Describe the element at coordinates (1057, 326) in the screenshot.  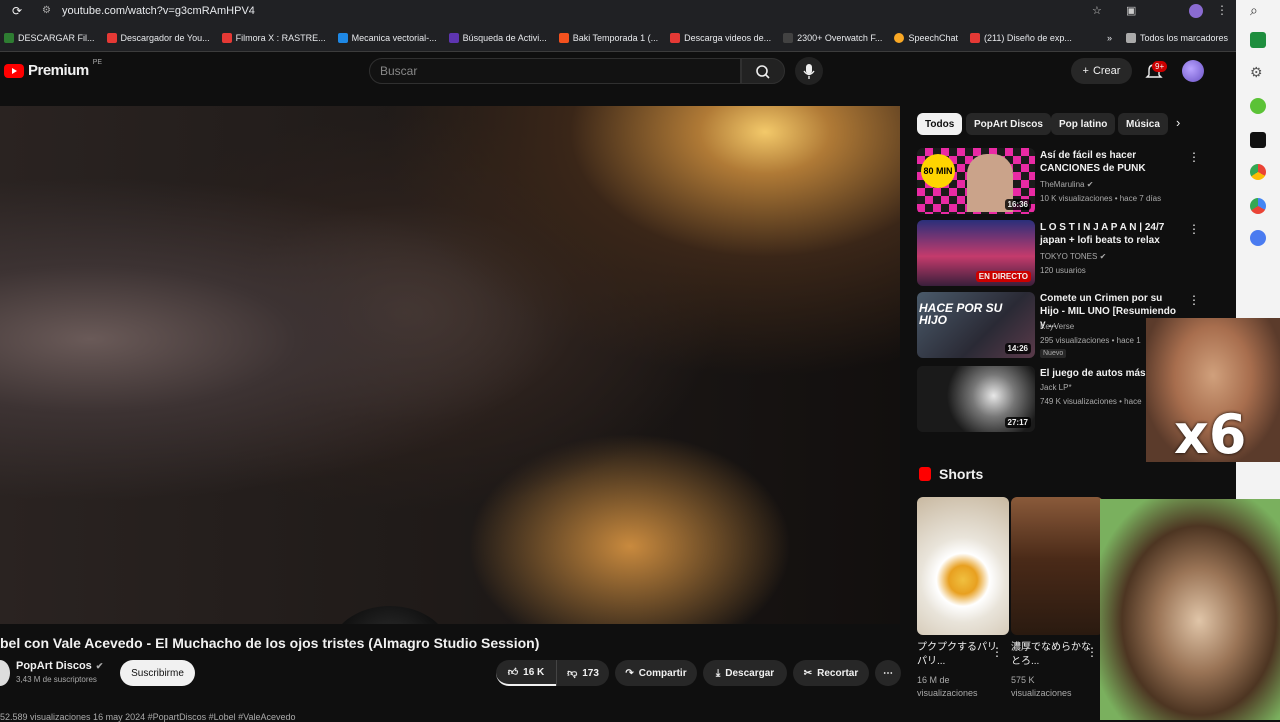
I see `recommendation-channel: KeyVerse` at that location.